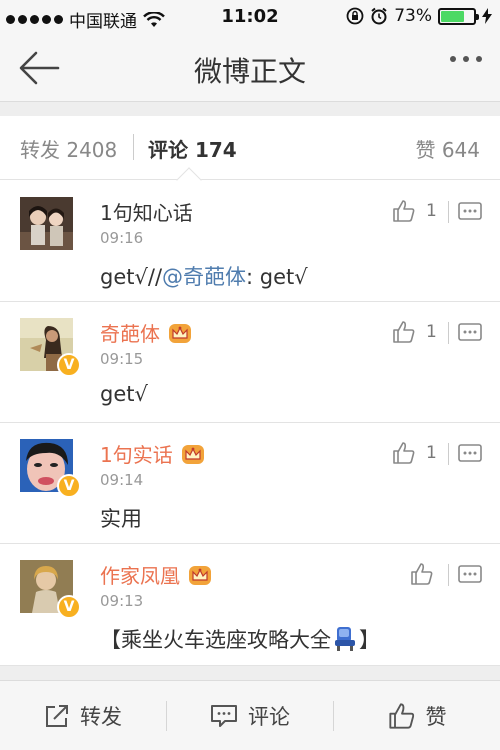 Image resolution: width=500 pixels, height=750 pixels. Describe the element at coordinates (130, 334) in the screenshot. I see `user-name-text: 奇葩体` at that location.